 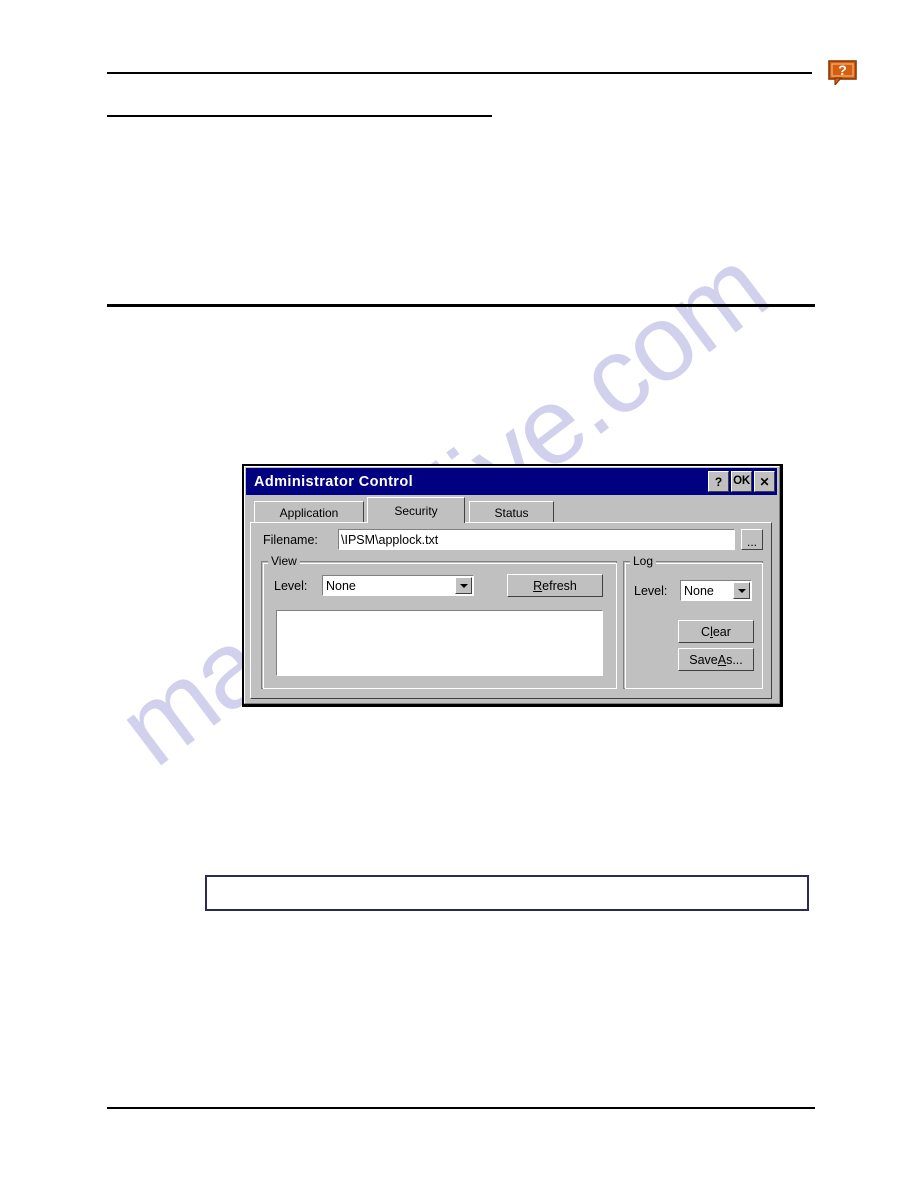 I want to click on tab-status: Status, so click(x=511, y=512).